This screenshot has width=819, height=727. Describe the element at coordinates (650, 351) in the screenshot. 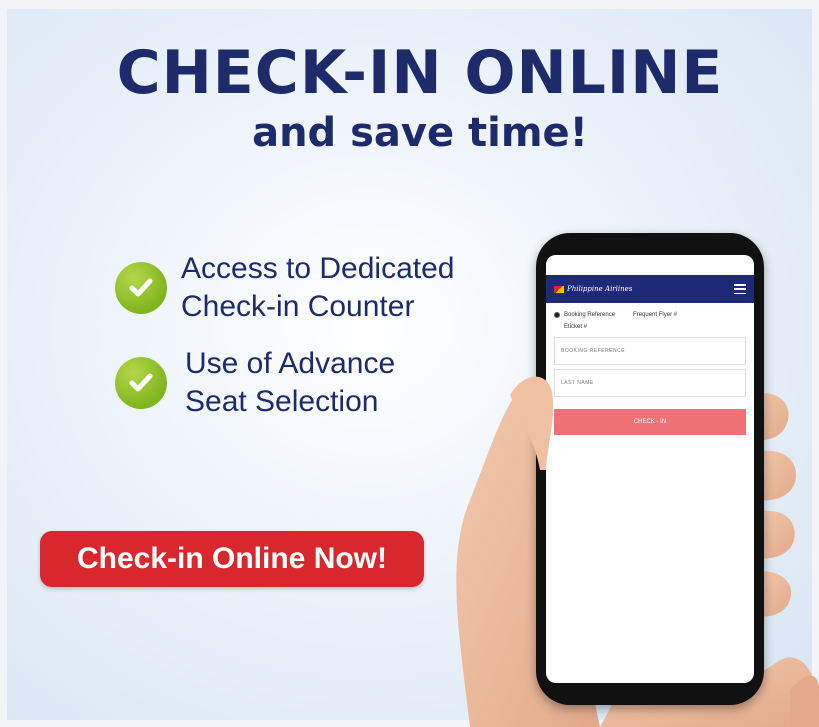

I see `booking-reference-input: BOOKING REFERENCE` at that location.